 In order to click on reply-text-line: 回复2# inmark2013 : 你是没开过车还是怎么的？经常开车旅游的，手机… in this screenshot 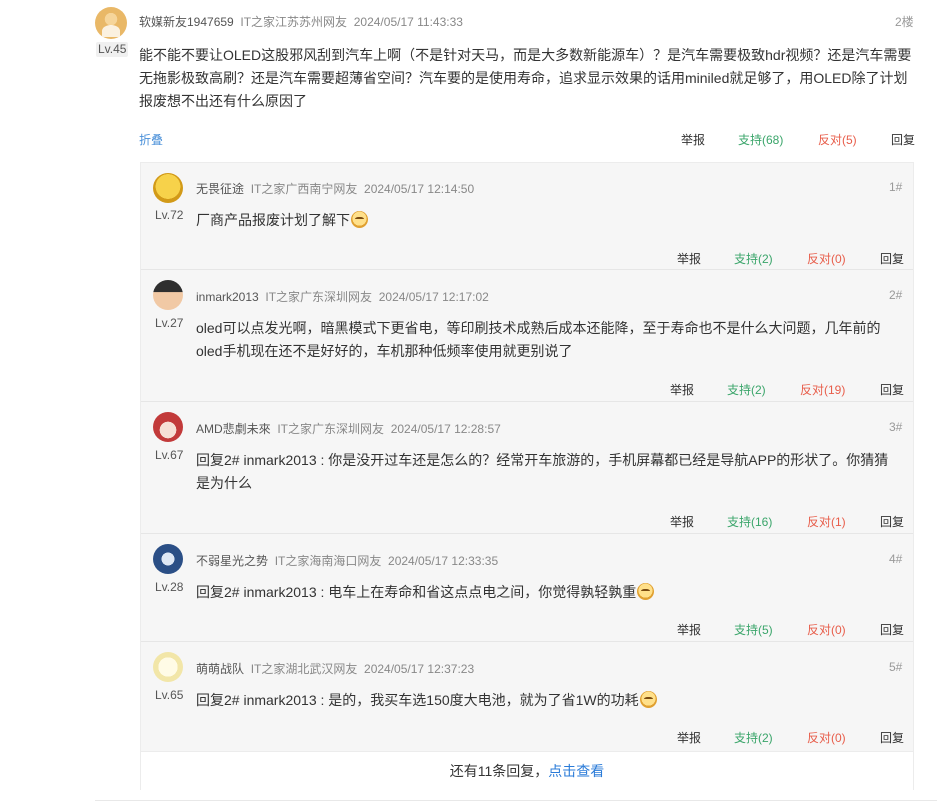, I will do `click(542, 460)`.